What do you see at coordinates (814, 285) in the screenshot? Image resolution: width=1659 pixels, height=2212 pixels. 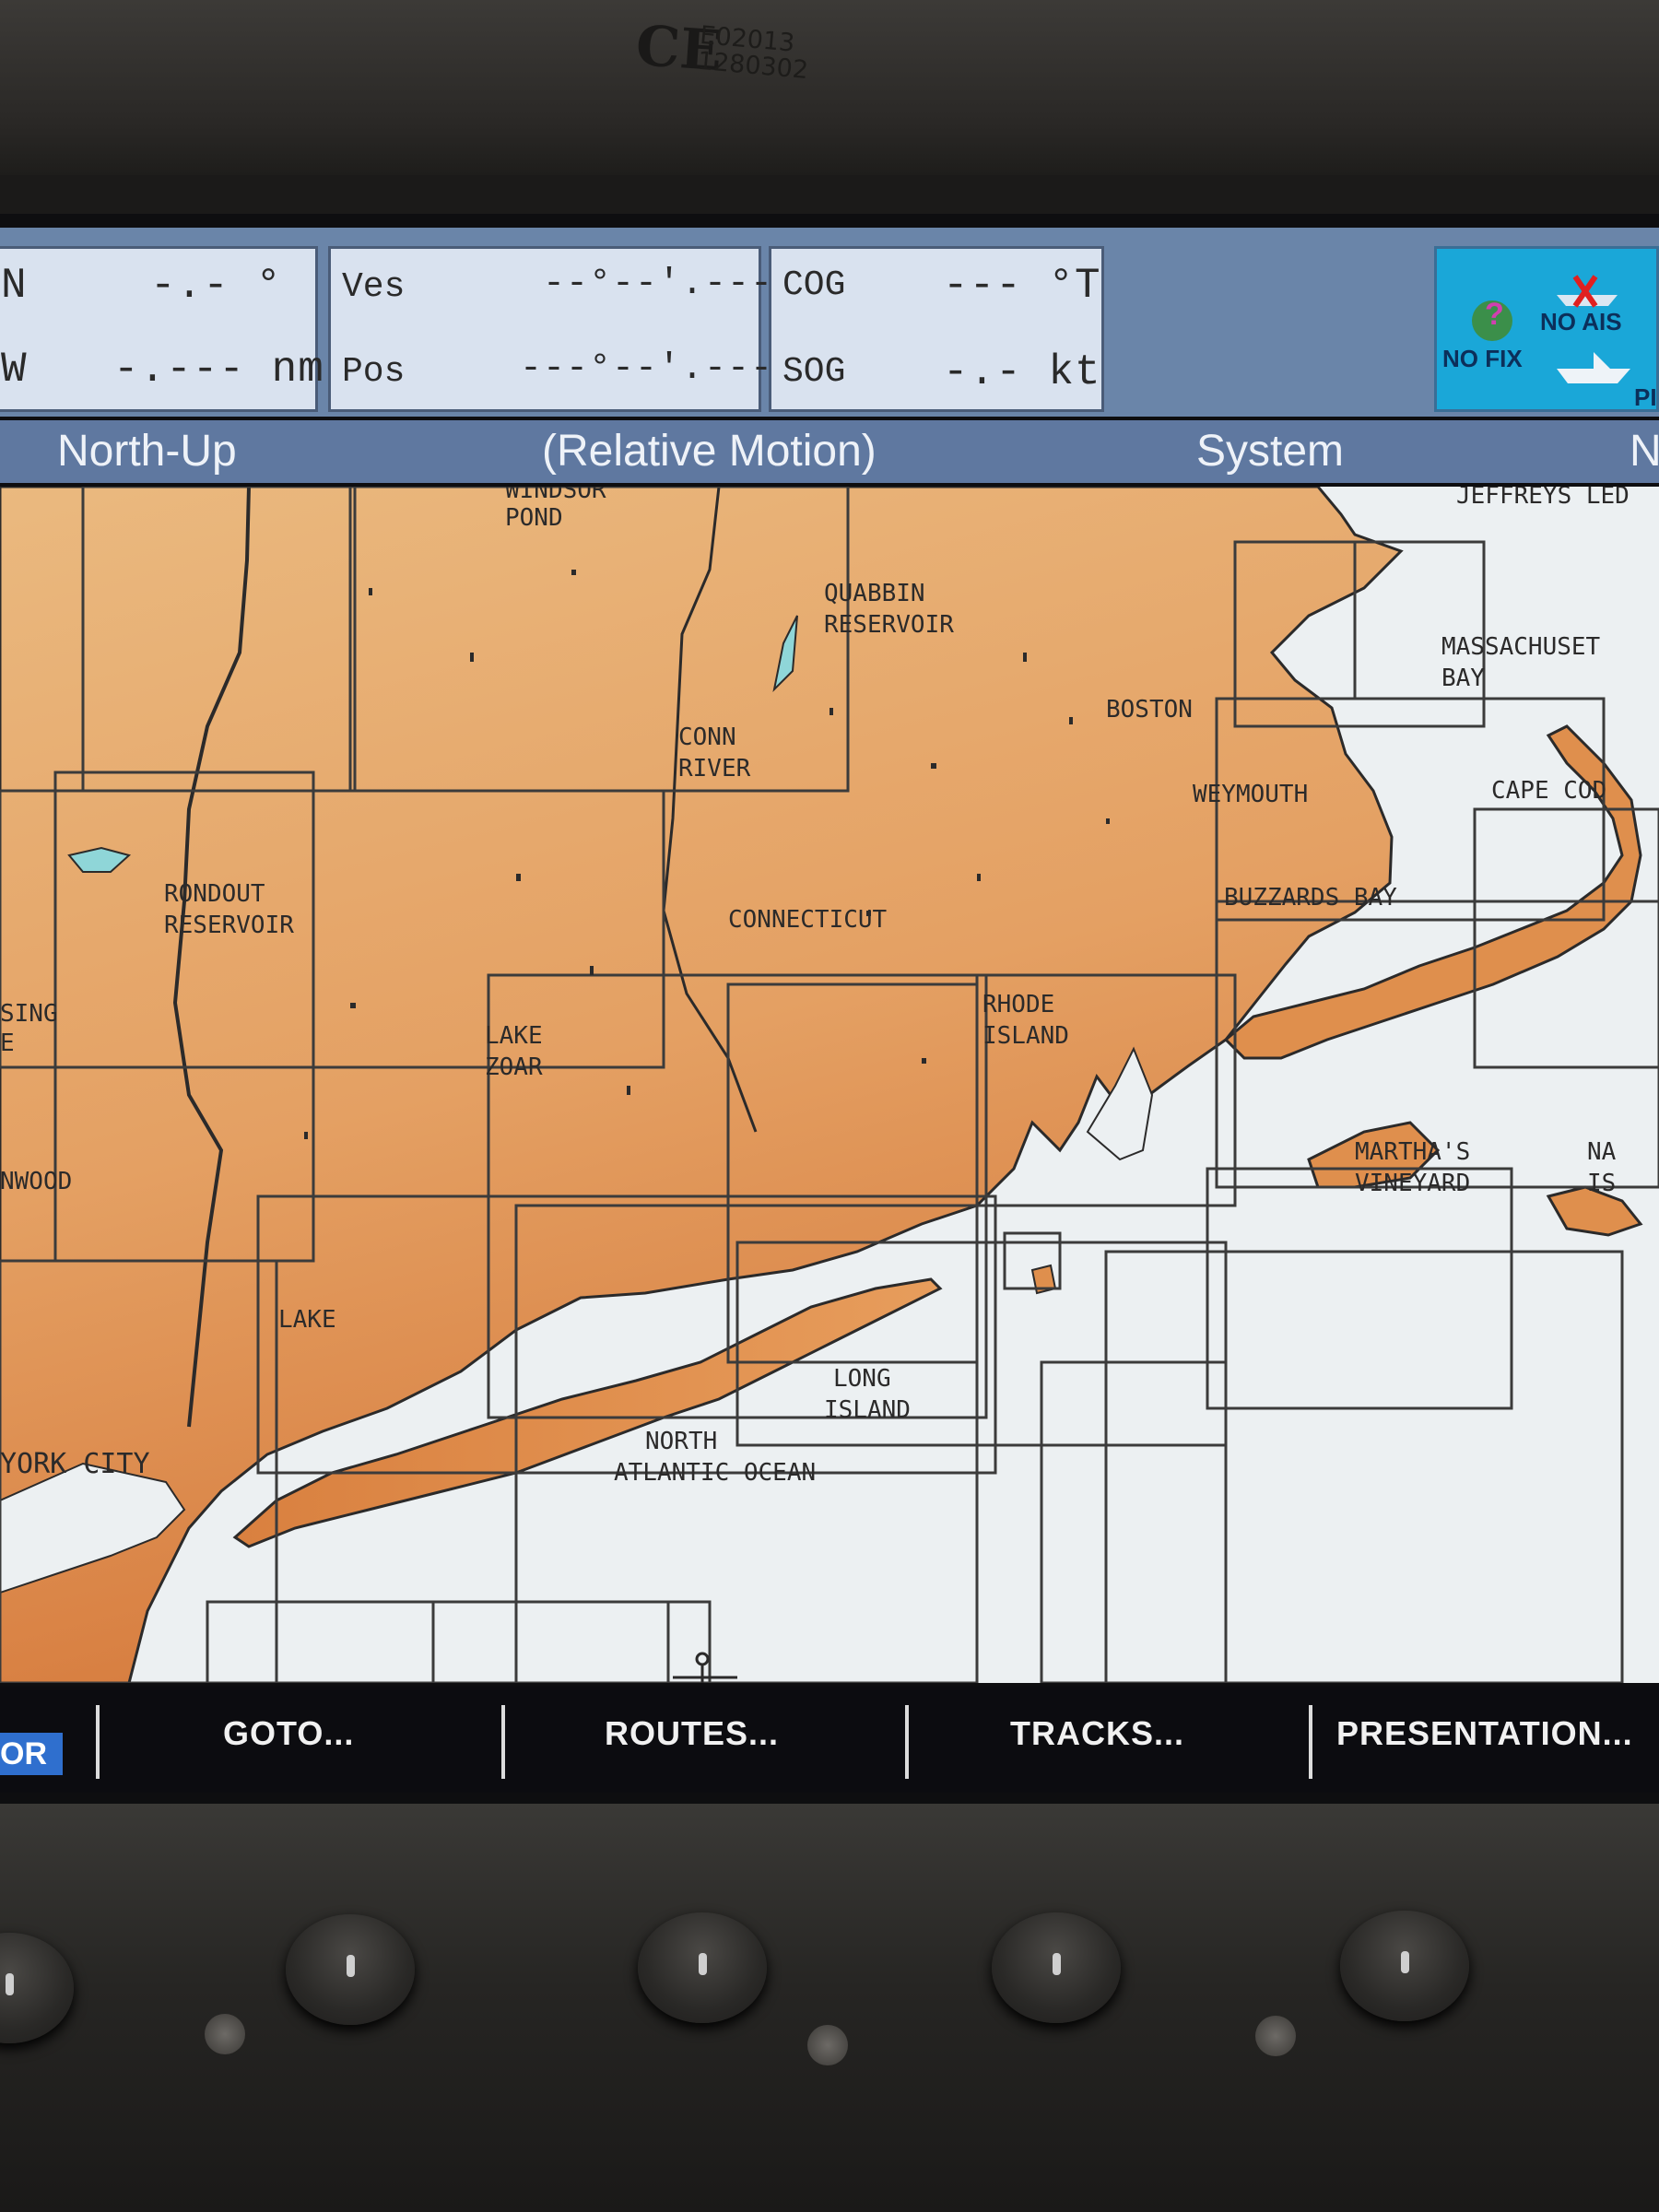 I see `cog-label: COG` at bounding box center [814, 285].